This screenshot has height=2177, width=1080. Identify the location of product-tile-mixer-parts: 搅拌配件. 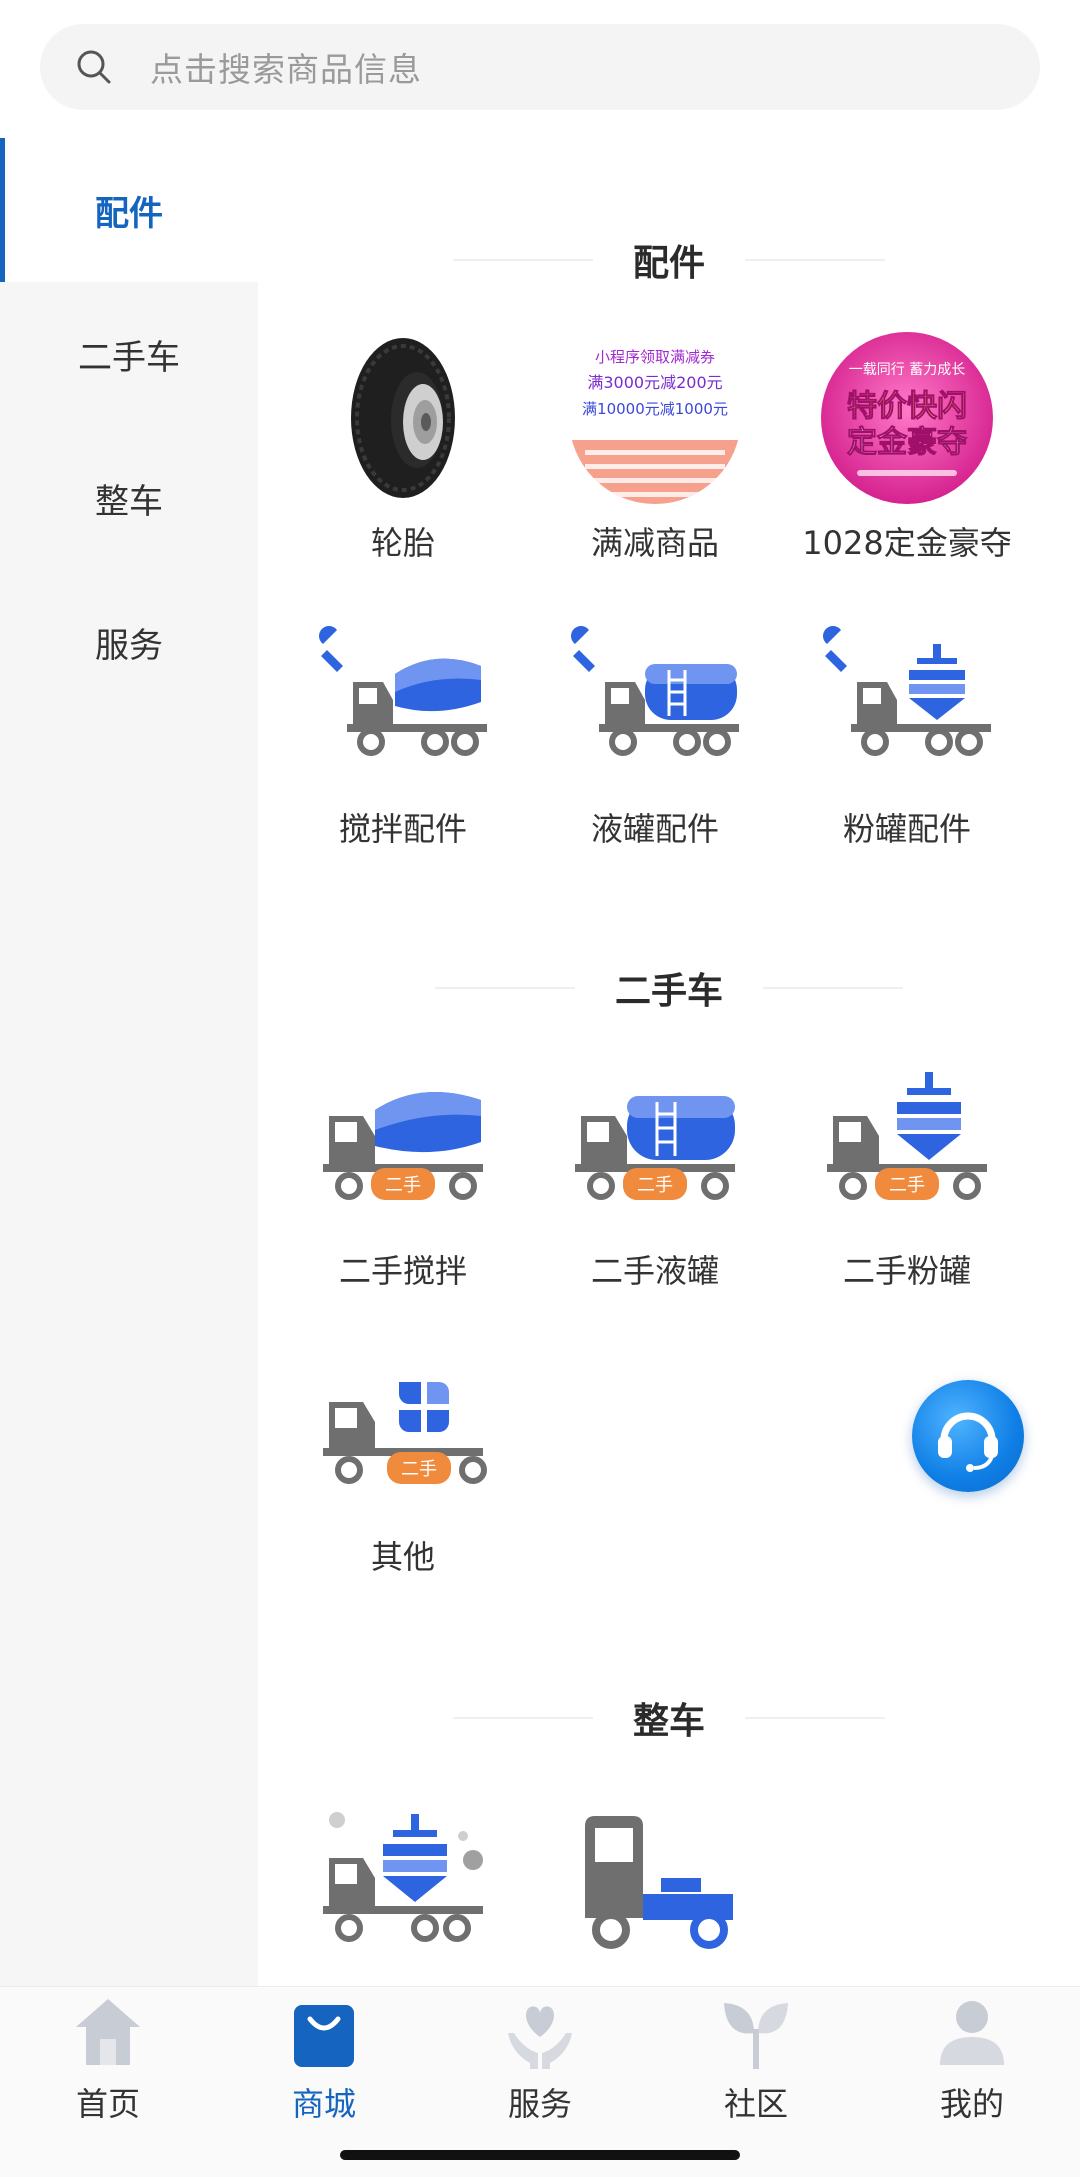
(403, 739).